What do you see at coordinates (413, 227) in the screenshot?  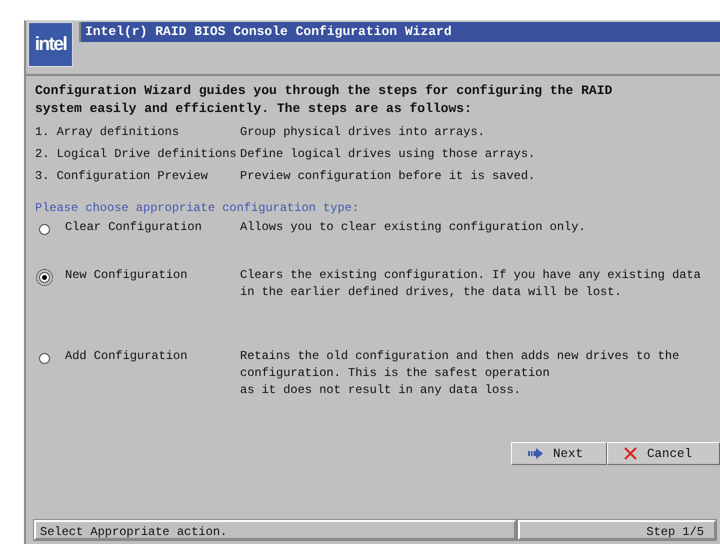 I see `option-description: Allows you to clear existing configuration only.` at bounding box center [413, 227].